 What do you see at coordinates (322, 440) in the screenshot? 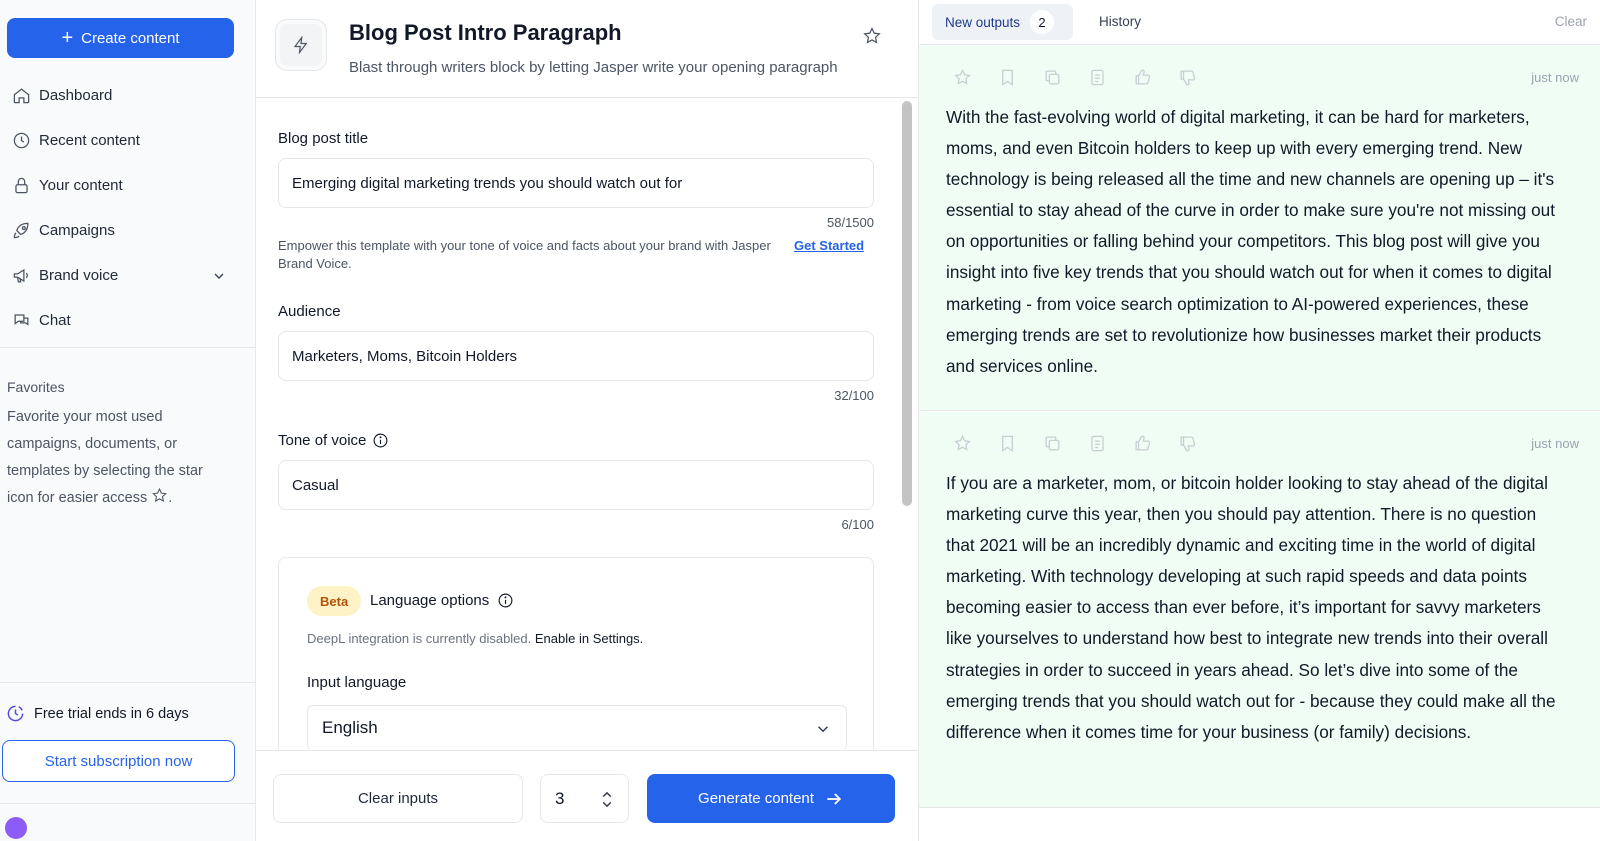
I see `tone-label-text: Tone of voice` at bounding box center [322, 440].